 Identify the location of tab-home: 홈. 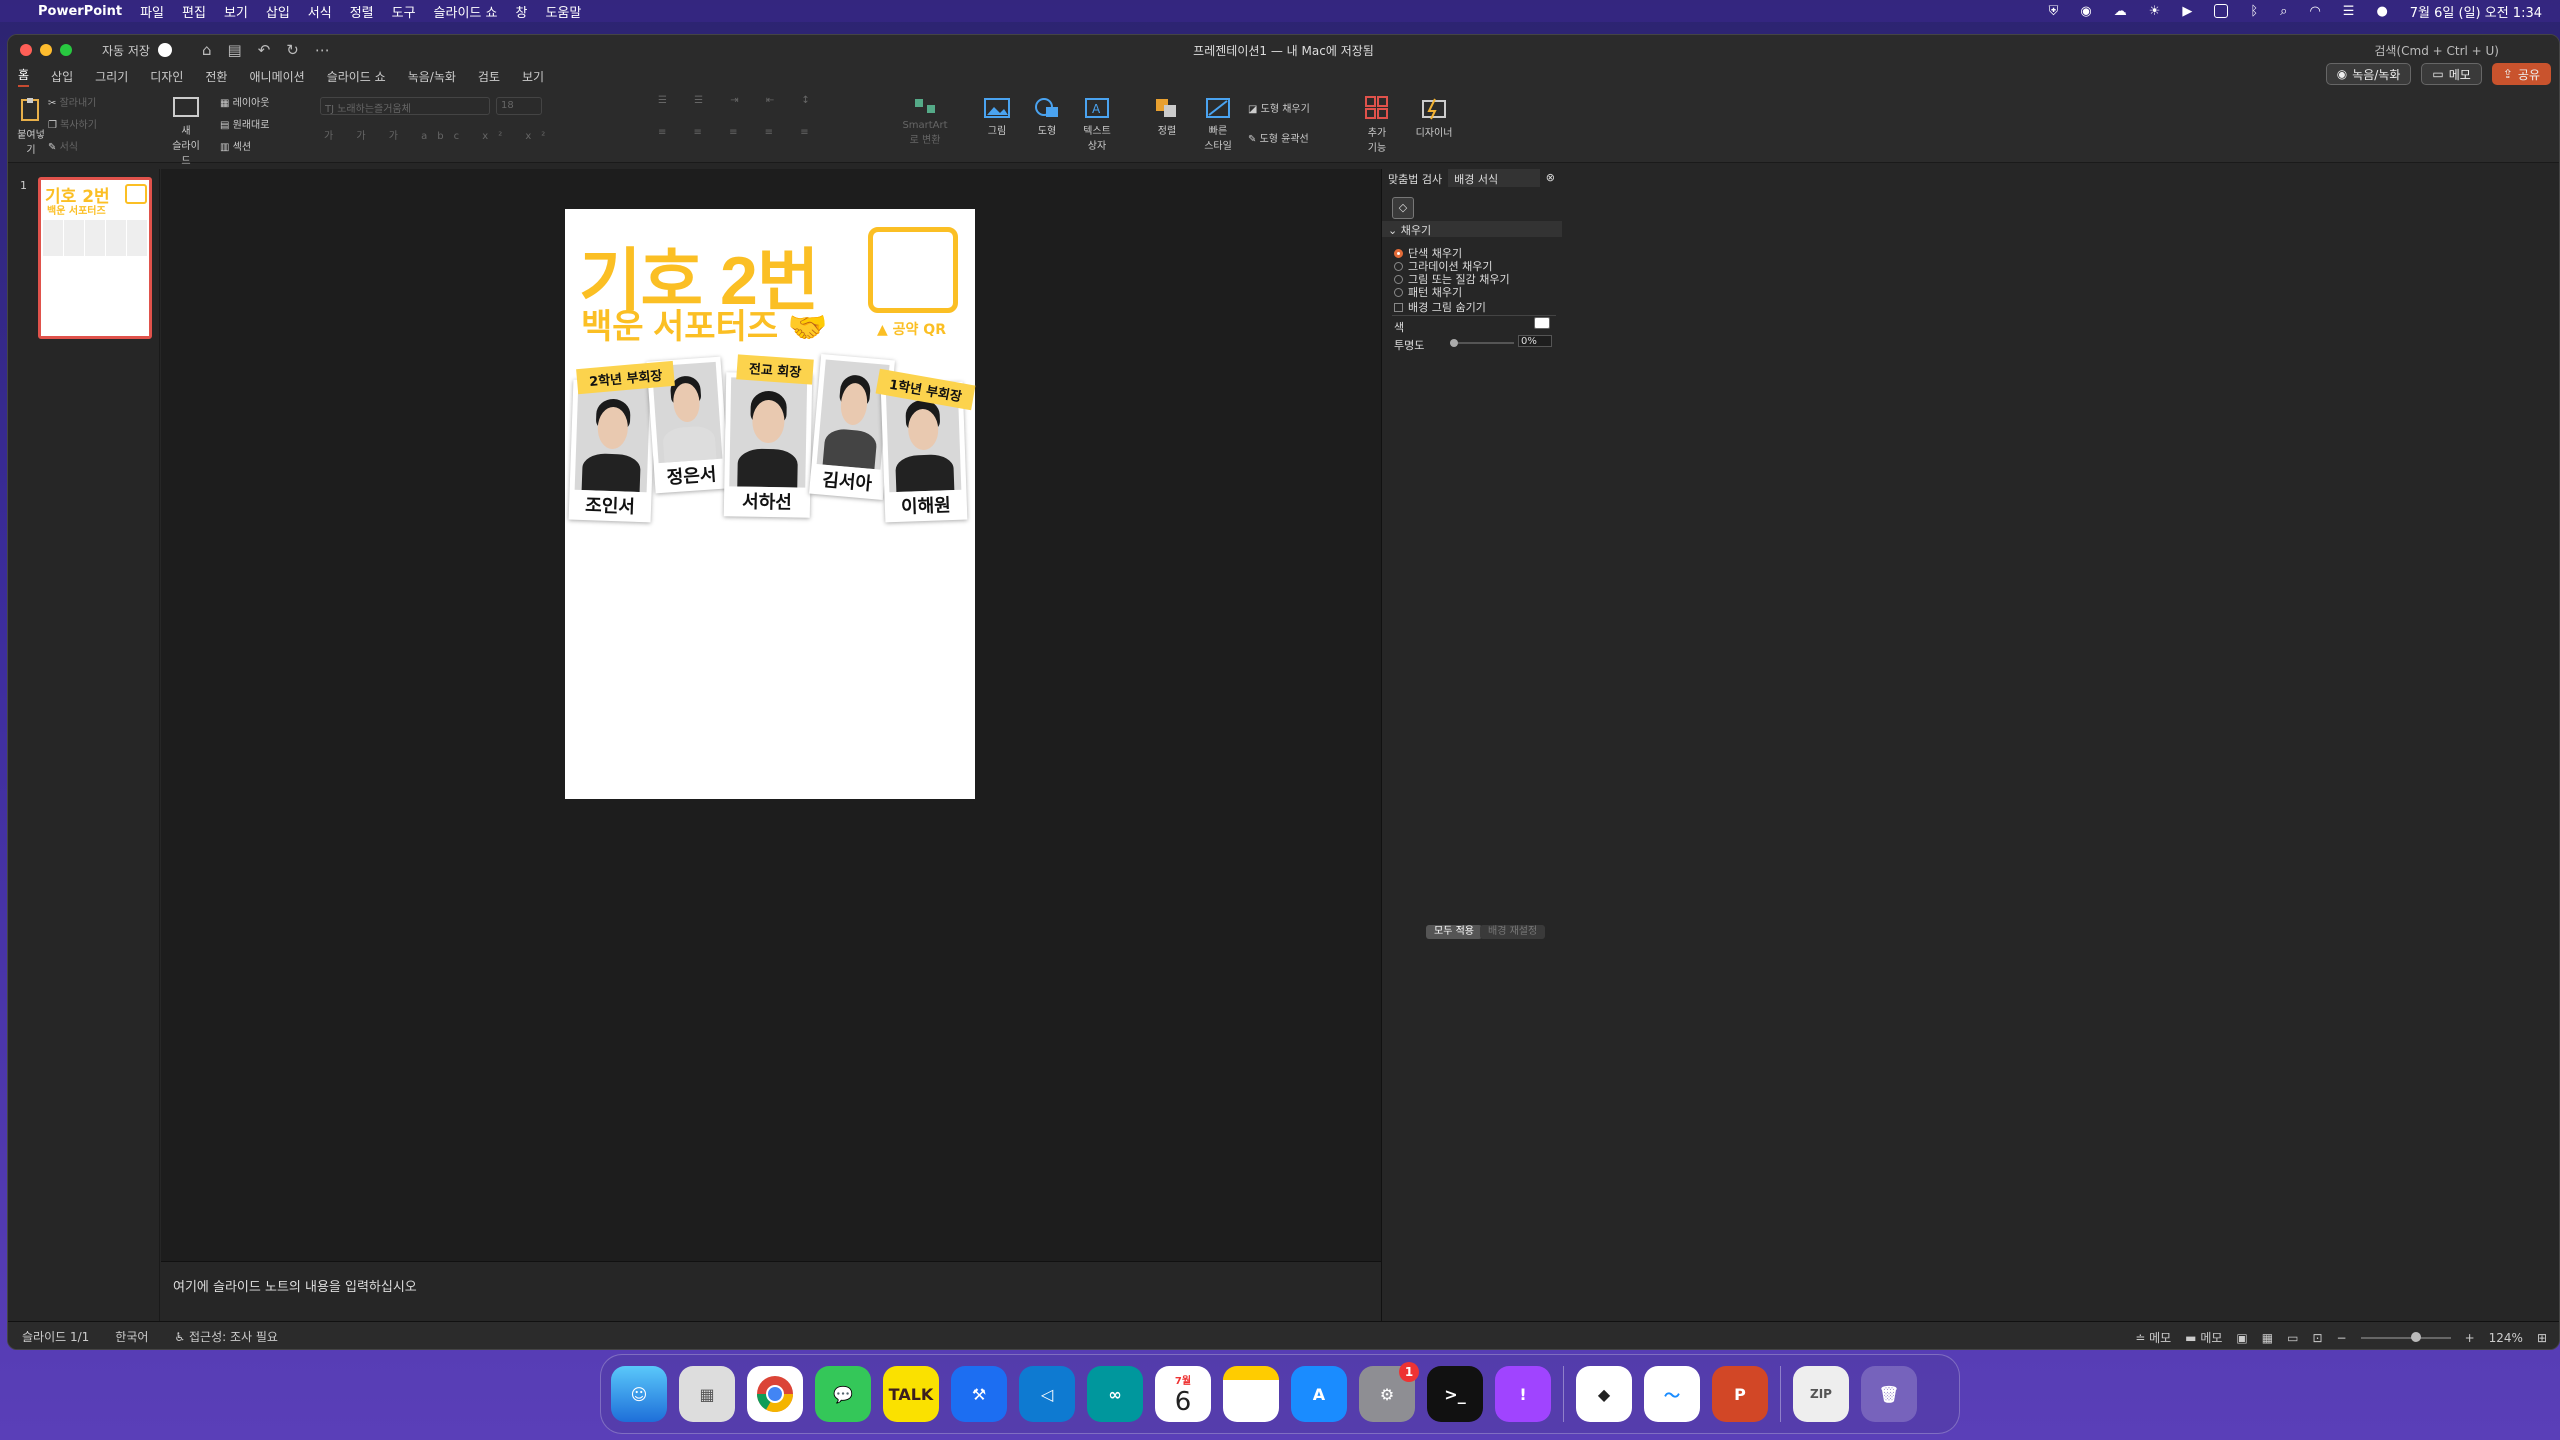
(24, 76).